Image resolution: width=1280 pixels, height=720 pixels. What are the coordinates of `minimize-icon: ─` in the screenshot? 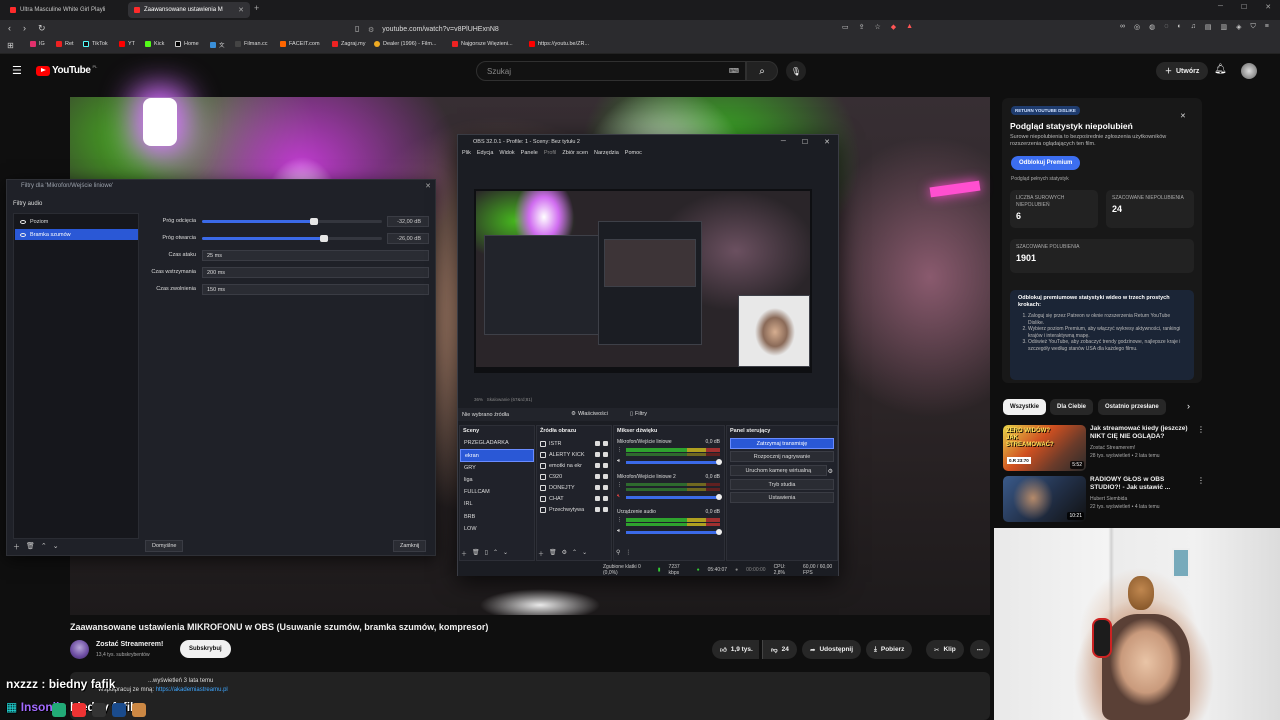 It's located at (1220, 7).